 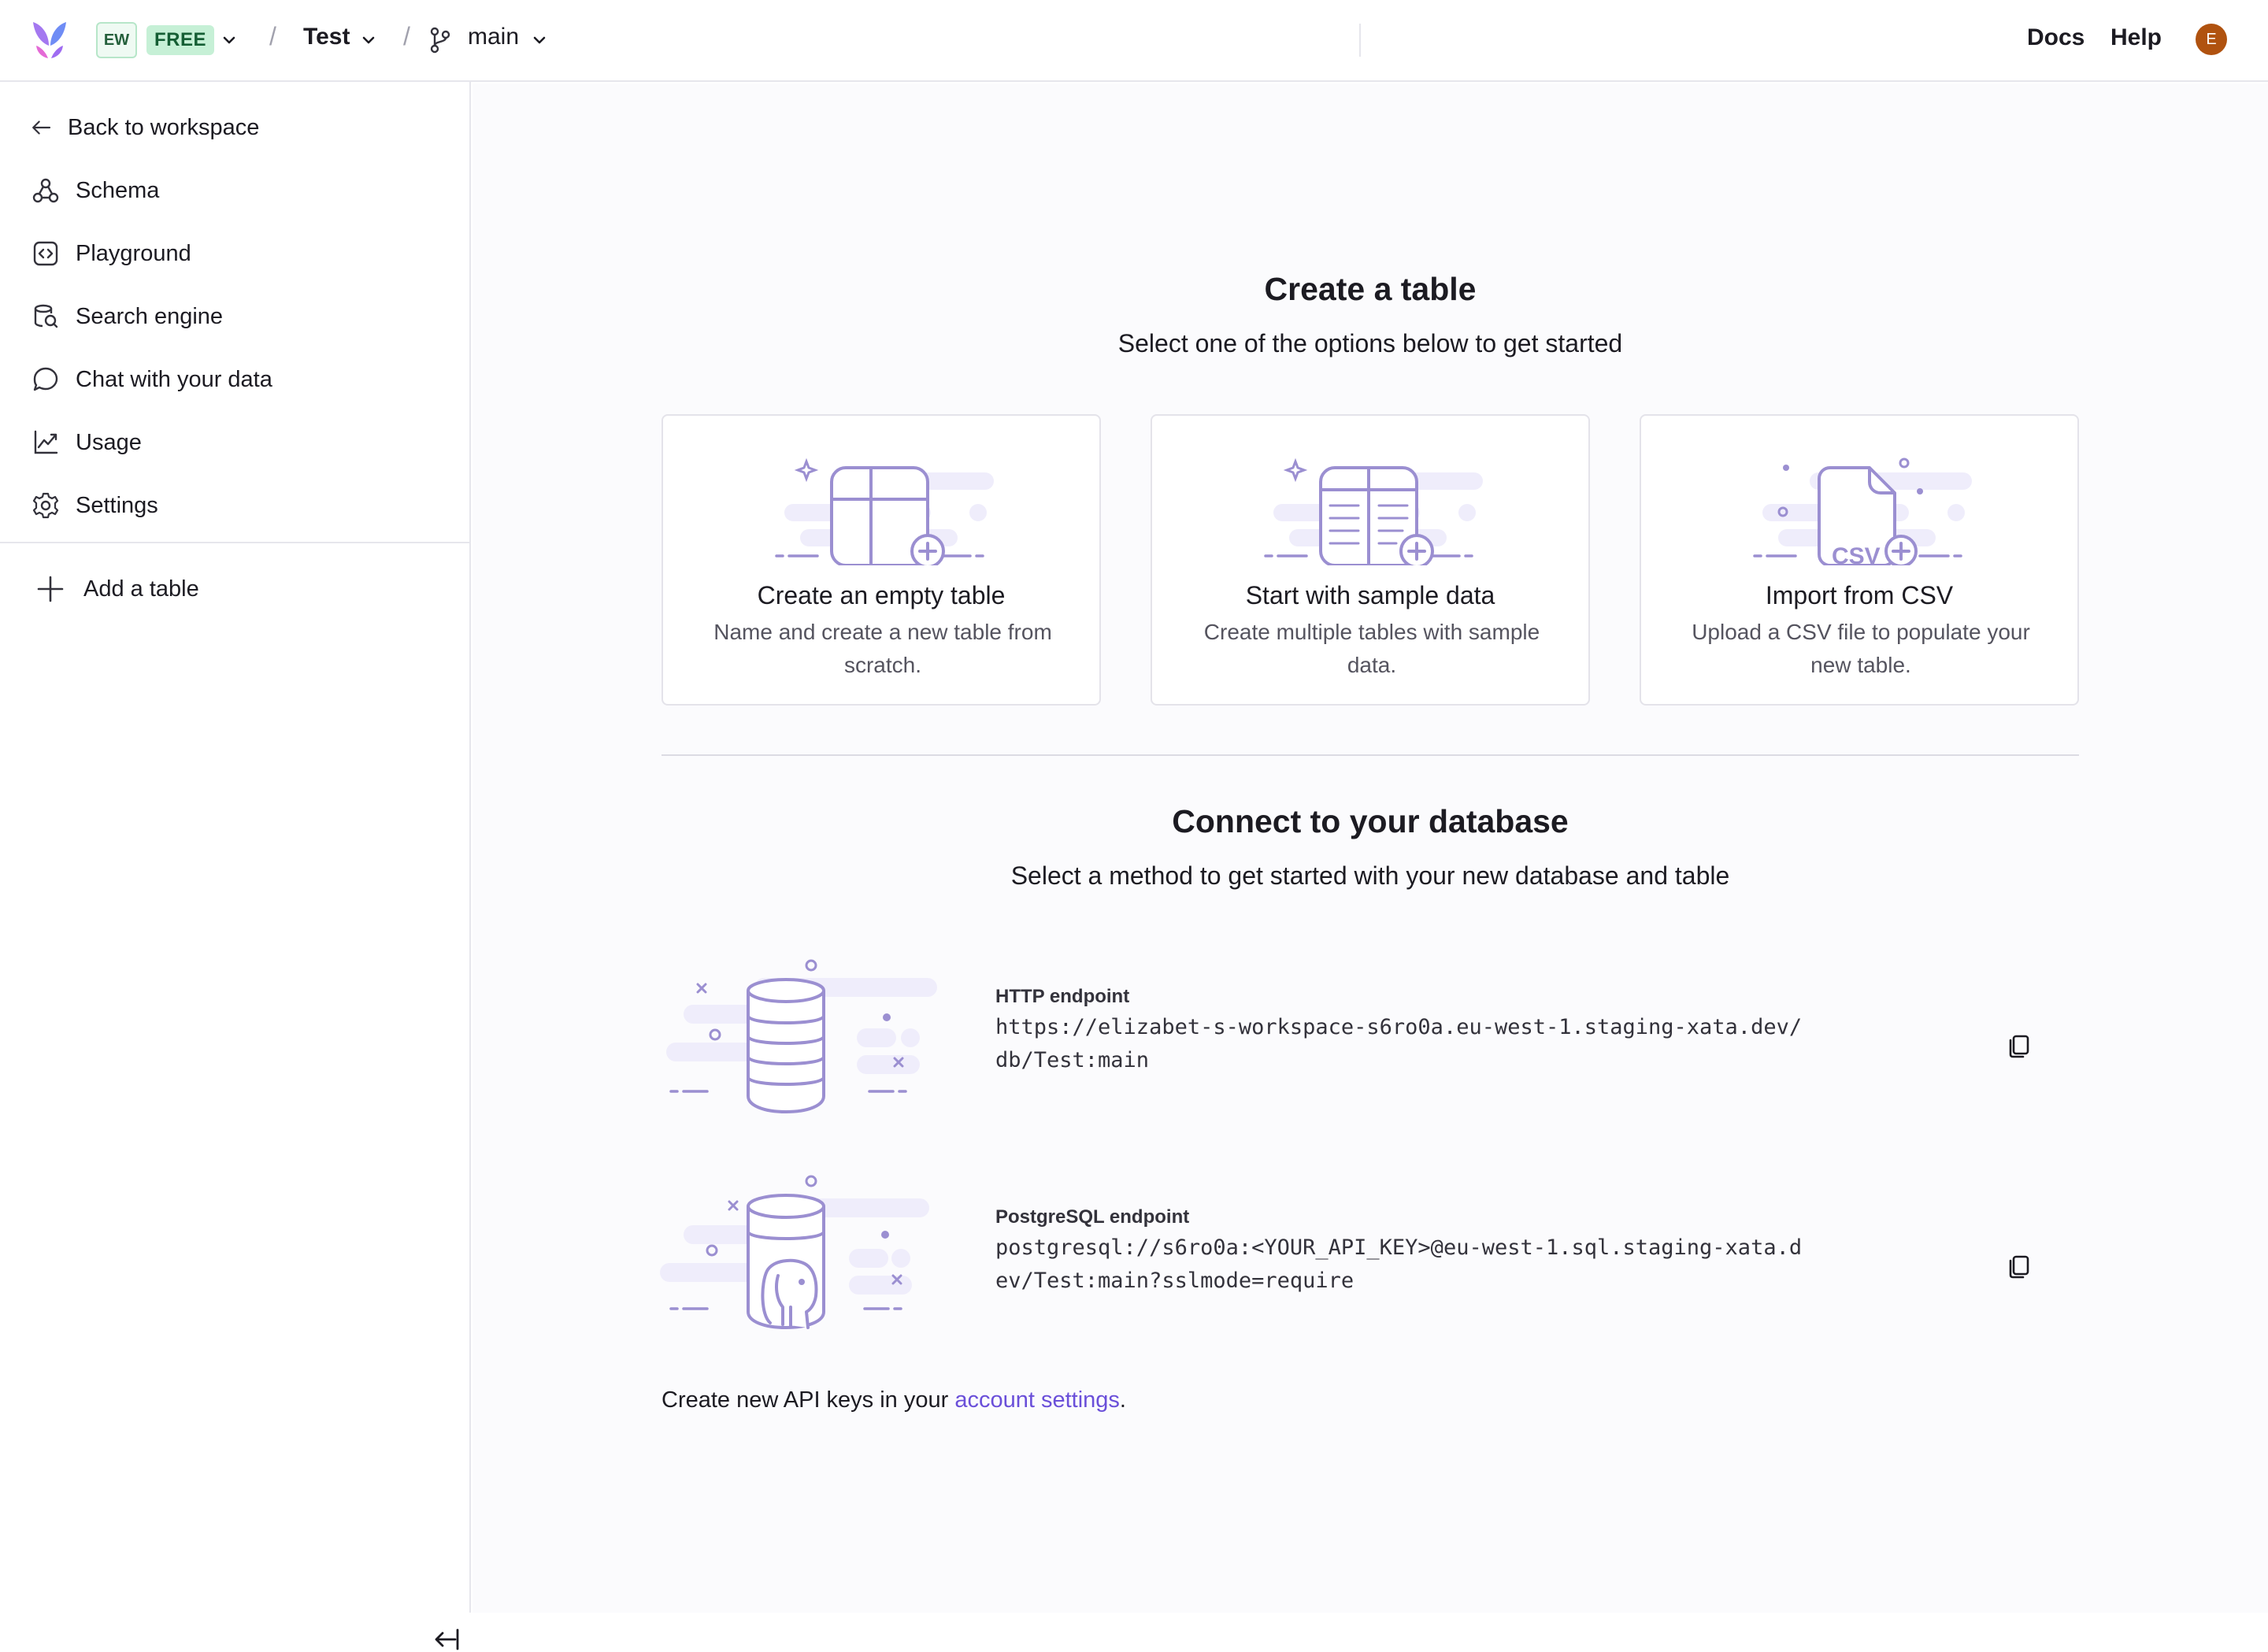 What do you see at coordinates (41, 127) in the screenshot?
I see `arrow-left-icon` at bounding box center [41, 127].